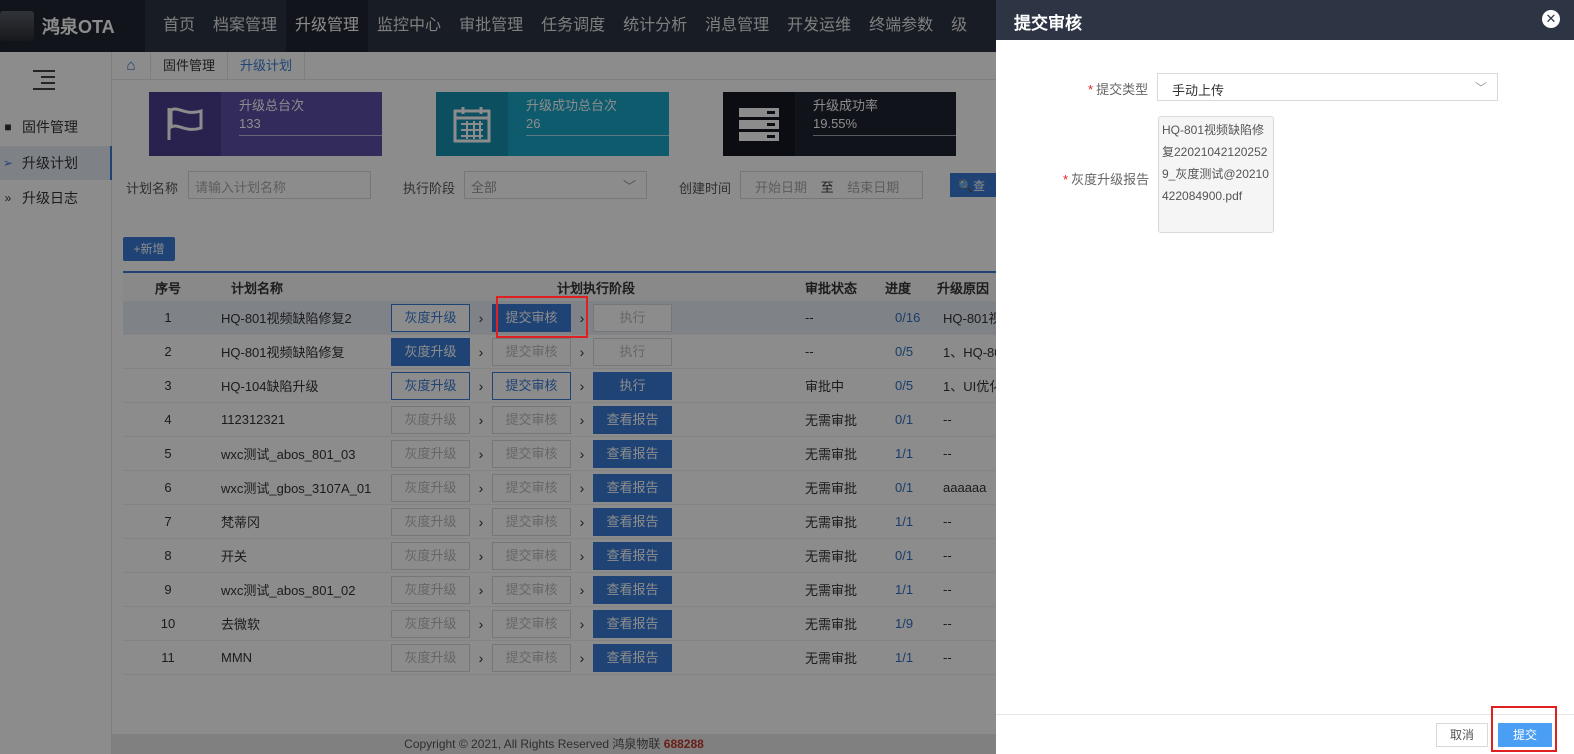  What do you see at coordinates (1285, 20) in the screenshot?
I see `drawer-header: 提交审核 ✕` at bounding box center [1285, 20].